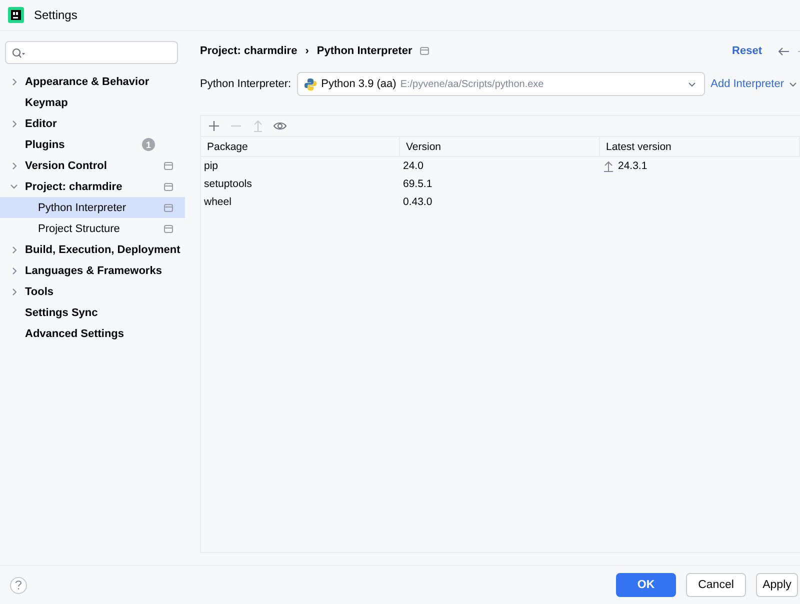 The width and height of the screenshot is (800, 604). What do you see at coordinates (784, 51) in the screenshot?
I see `back-arrow-icon` at bounding box center [784, 51].